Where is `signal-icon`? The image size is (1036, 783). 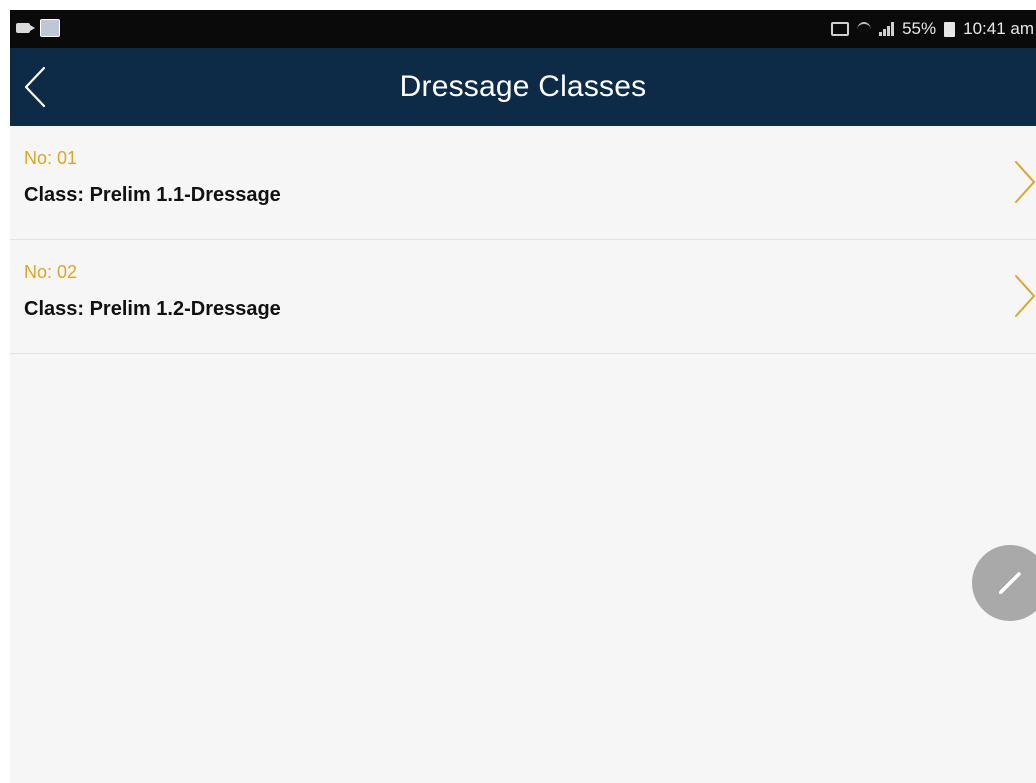 signal-icon is located at coordinates (887, 29).